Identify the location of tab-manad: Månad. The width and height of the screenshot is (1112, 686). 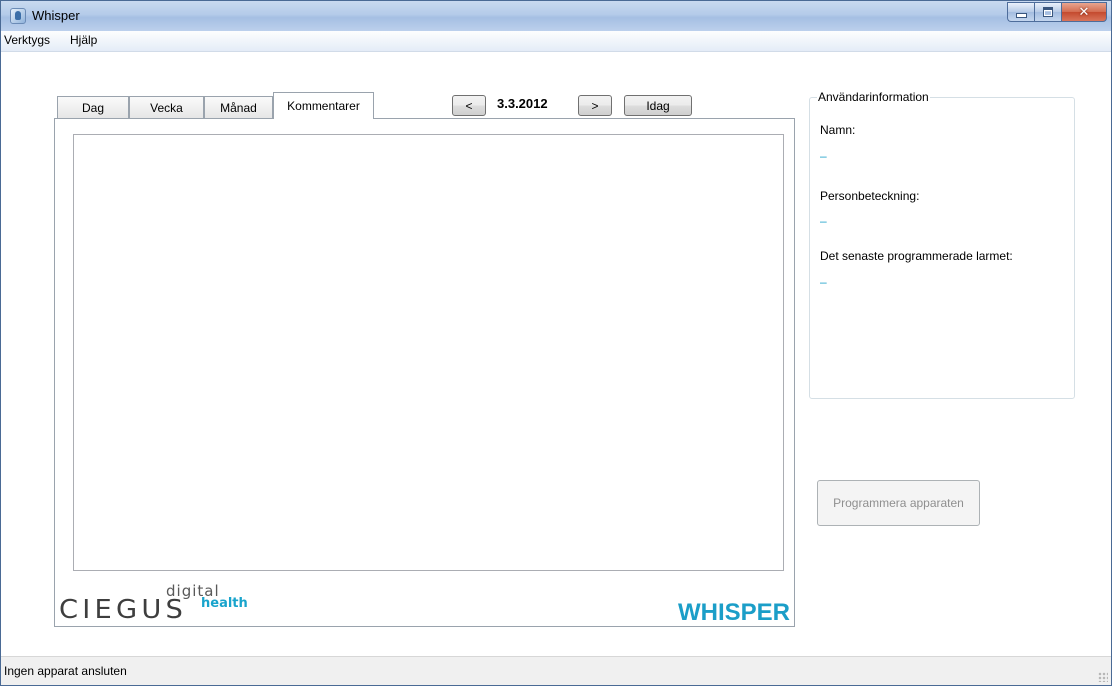
(238, 107).